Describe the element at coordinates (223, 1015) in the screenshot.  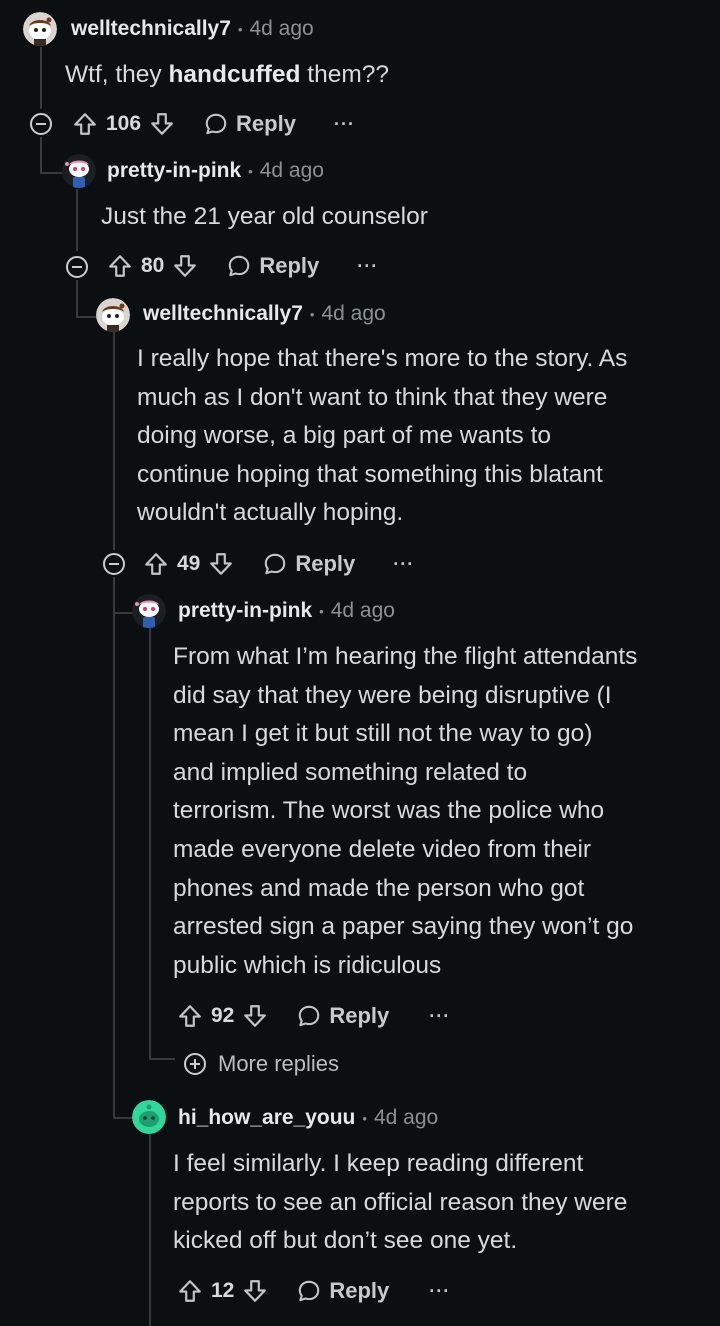
I see `vote-score: 92` at that location.